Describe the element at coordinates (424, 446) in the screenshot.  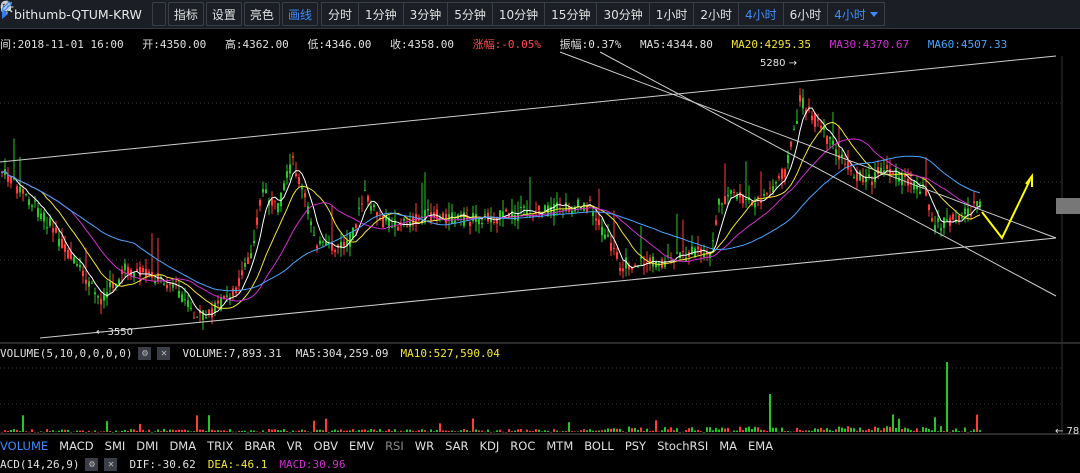
I see `indicator-tab-wr: WR` at that location.